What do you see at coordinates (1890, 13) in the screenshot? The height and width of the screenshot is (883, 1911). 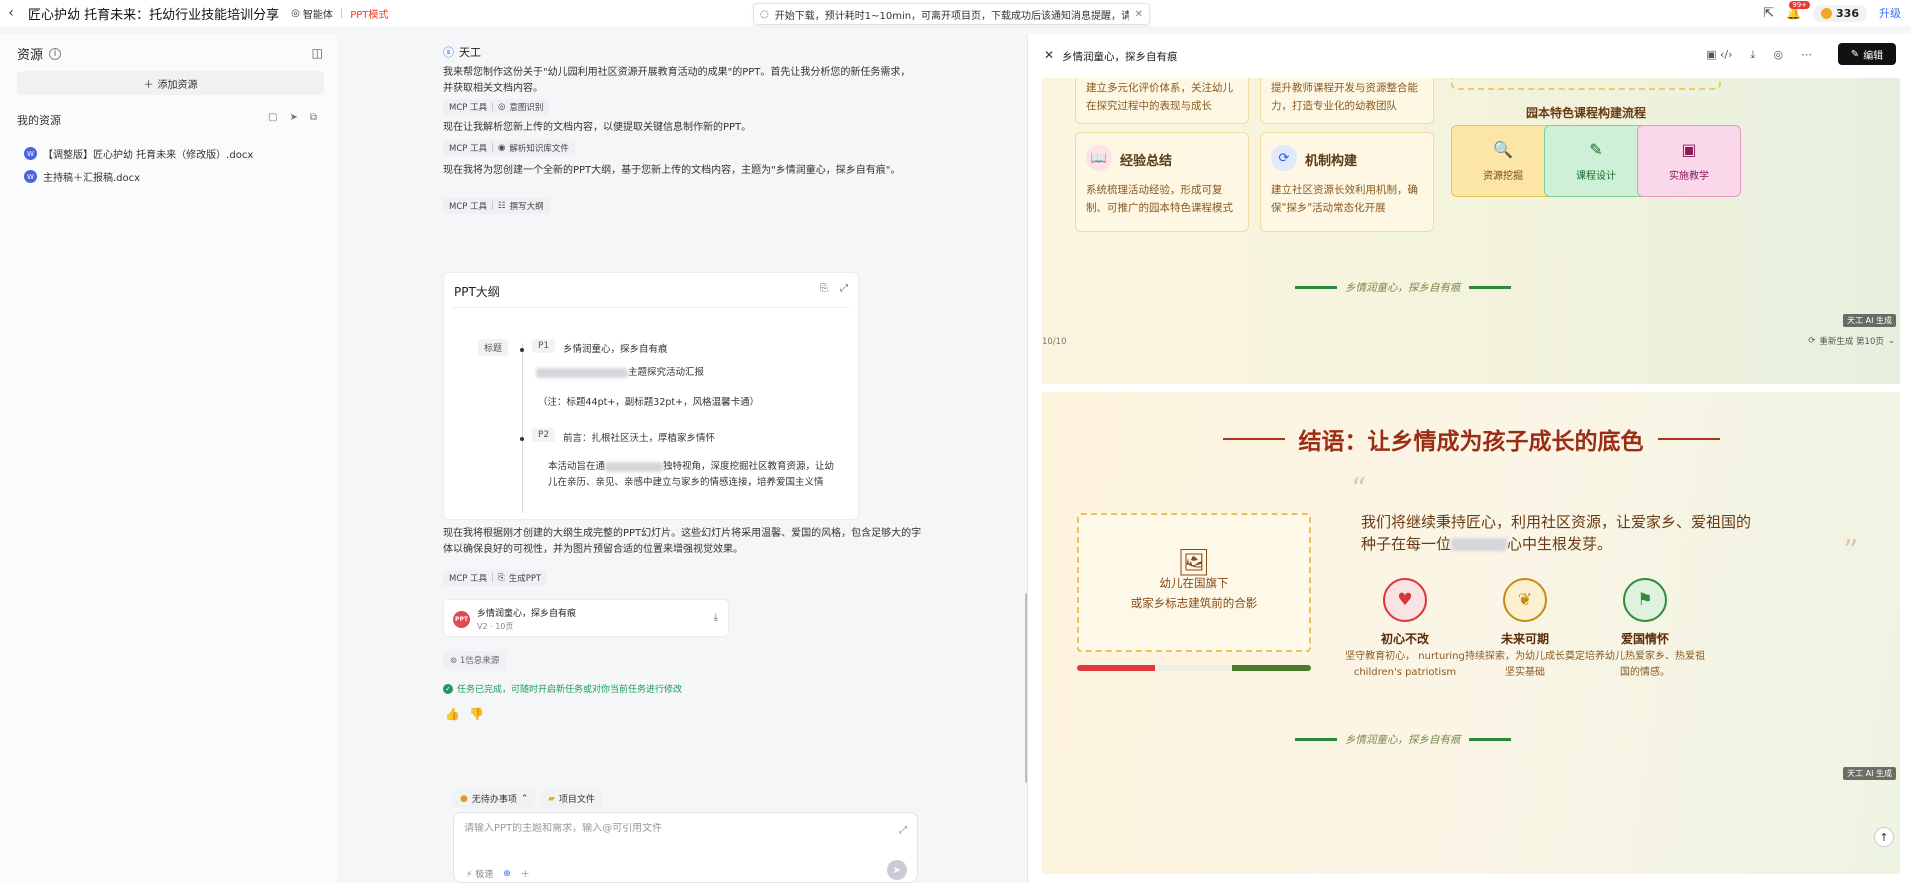 I see `upgrade-link: 升级` at bounding box center [1890, 13].